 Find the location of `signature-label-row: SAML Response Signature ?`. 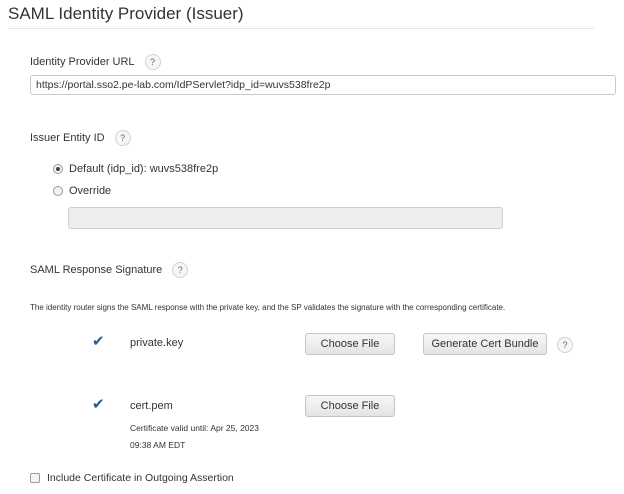

signature-label-row: SAML Response Signature ? is located at coordinates (109, 270).